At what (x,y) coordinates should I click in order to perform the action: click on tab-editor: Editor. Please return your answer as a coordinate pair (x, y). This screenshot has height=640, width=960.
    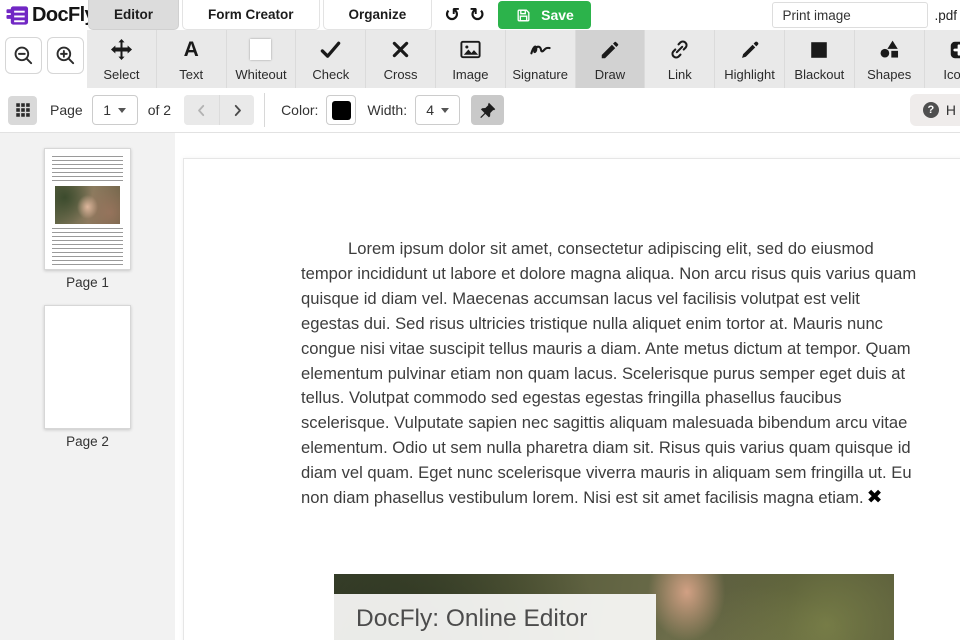
    Looking at the image, I should click on (133, 15).